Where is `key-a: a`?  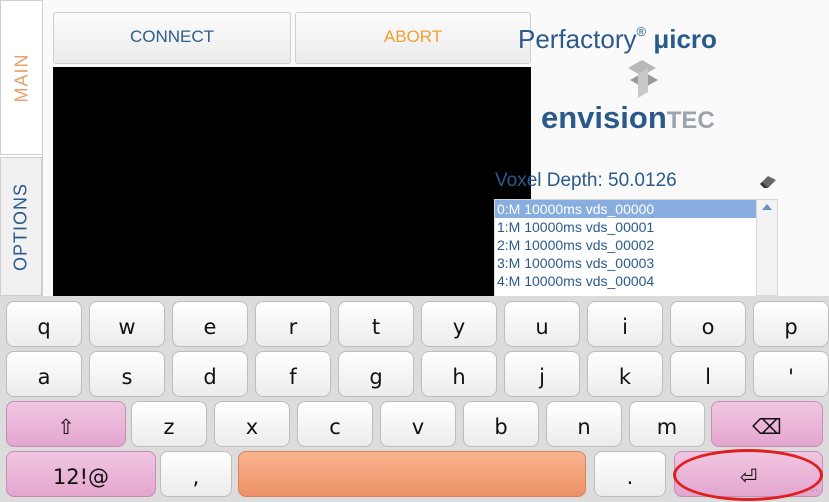
key-a: a is located at coordinates (44, 374).